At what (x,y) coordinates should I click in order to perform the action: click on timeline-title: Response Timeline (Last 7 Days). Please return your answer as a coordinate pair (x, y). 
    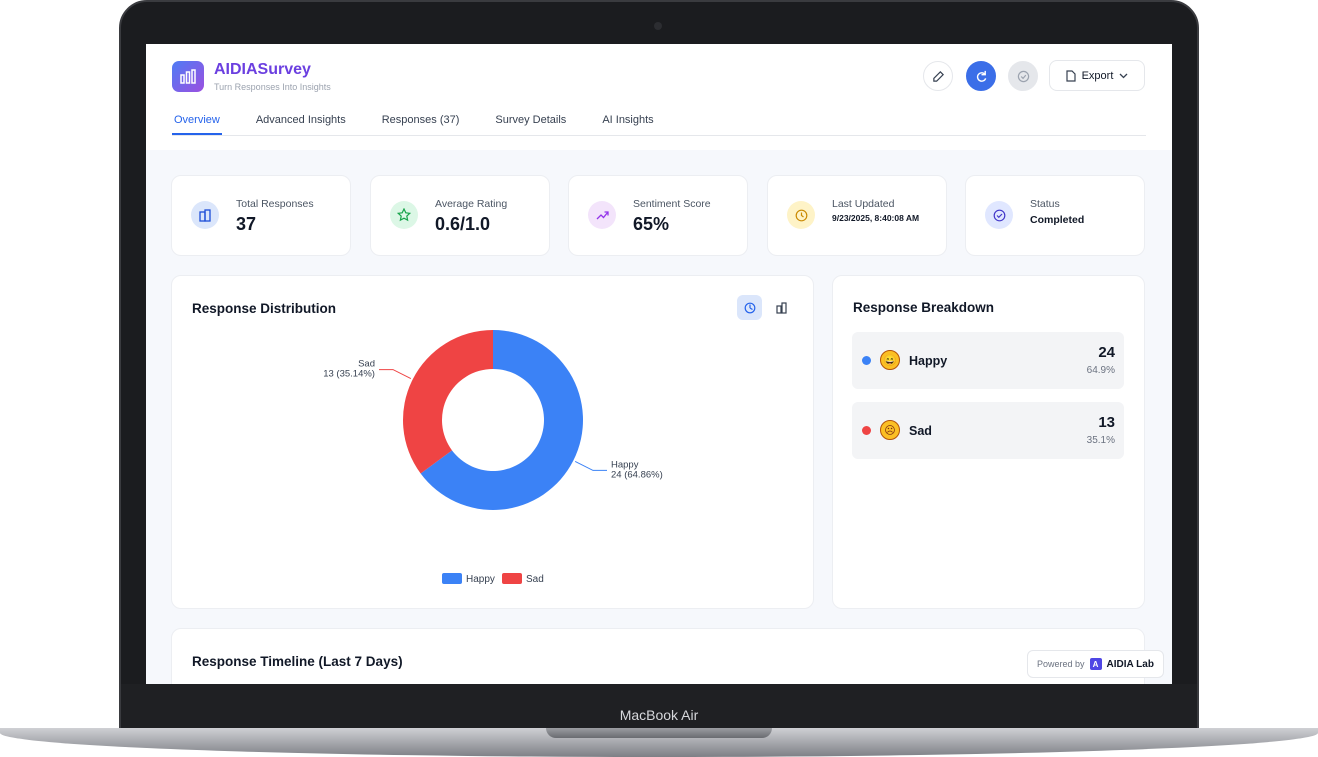
    Looking at the image, I should click on (297, 661).